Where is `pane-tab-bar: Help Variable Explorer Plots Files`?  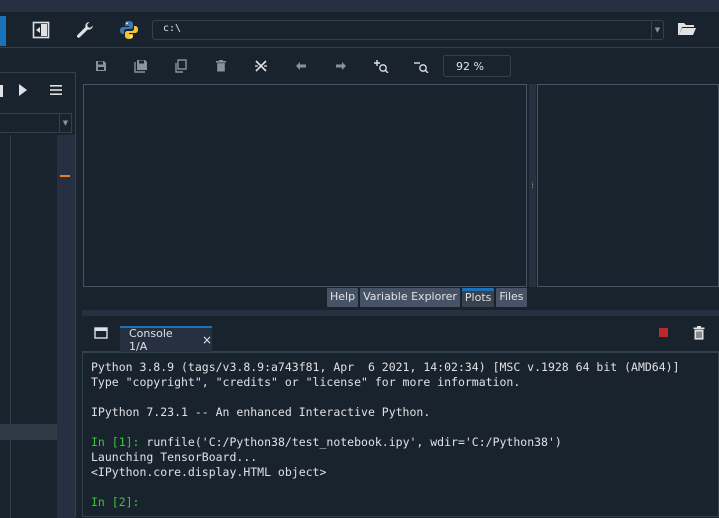 pane-tab-bar: Help Variable Explorer Plots Files is located at coordinates (427, 298).